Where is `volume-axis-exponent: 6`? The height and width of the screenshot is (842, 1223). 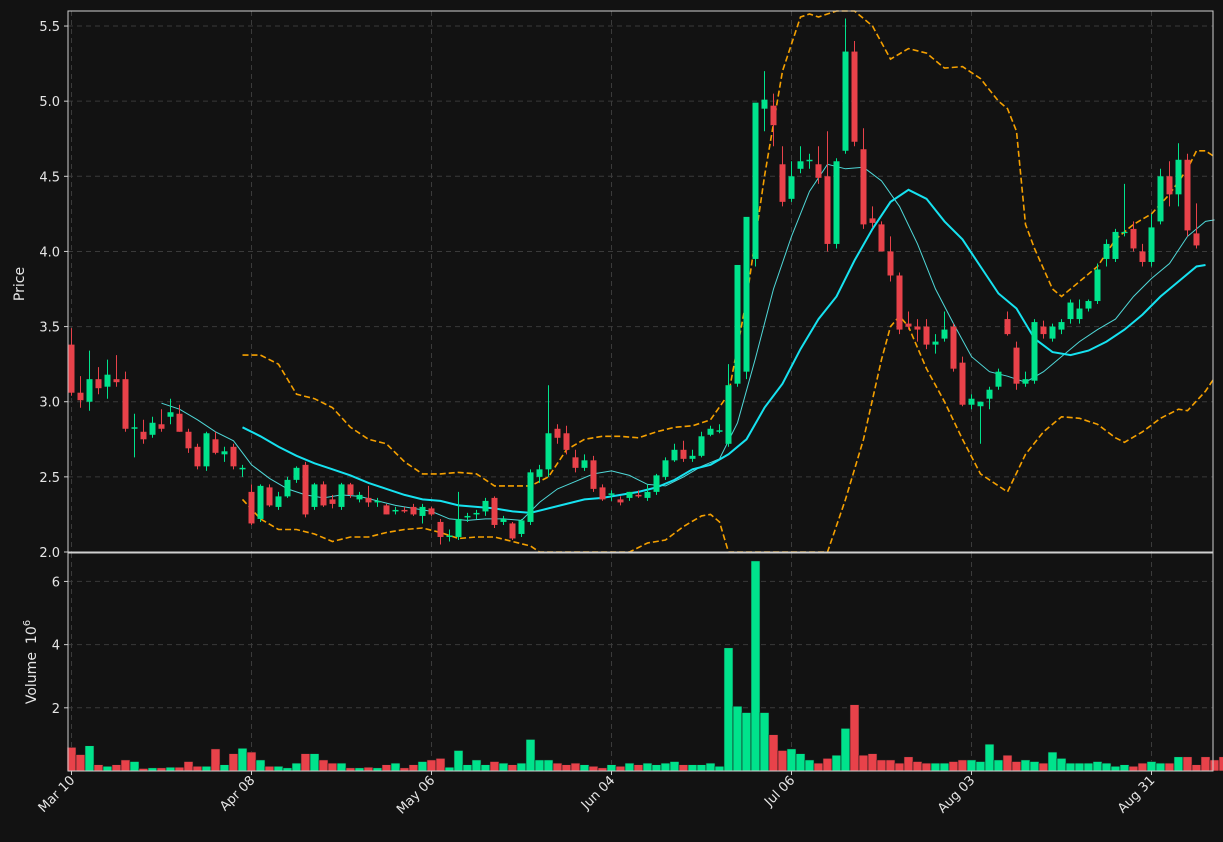
volume-axis-exponent: 6 is located at coordinates (27, 623).